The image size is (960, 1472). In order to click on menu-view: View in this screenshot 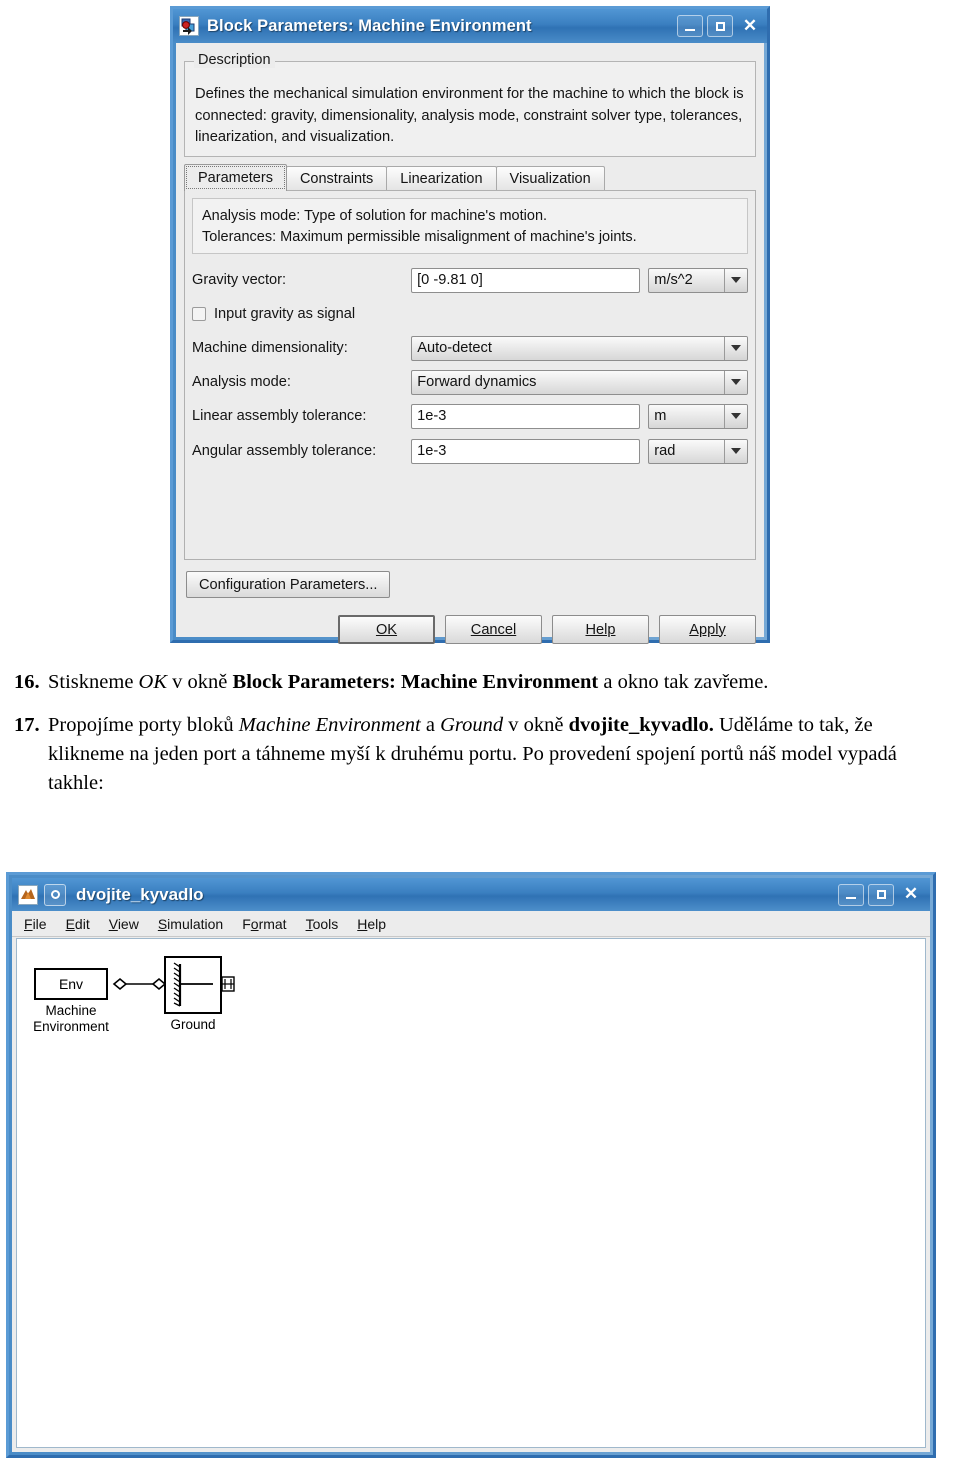, I will do `click(124, 924)`.